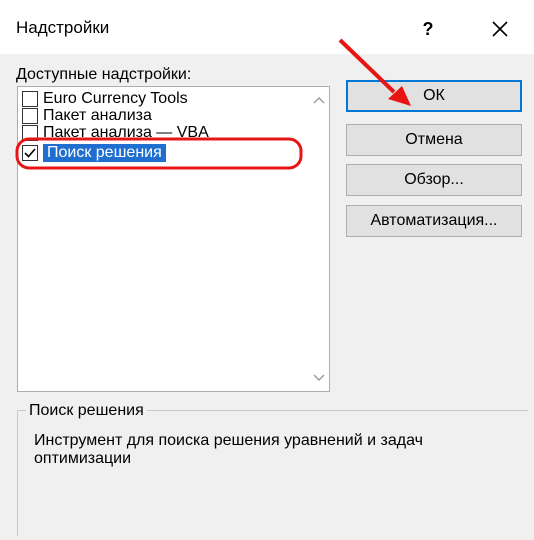  I want to click on highlight-ellipse, so click(159, 153).